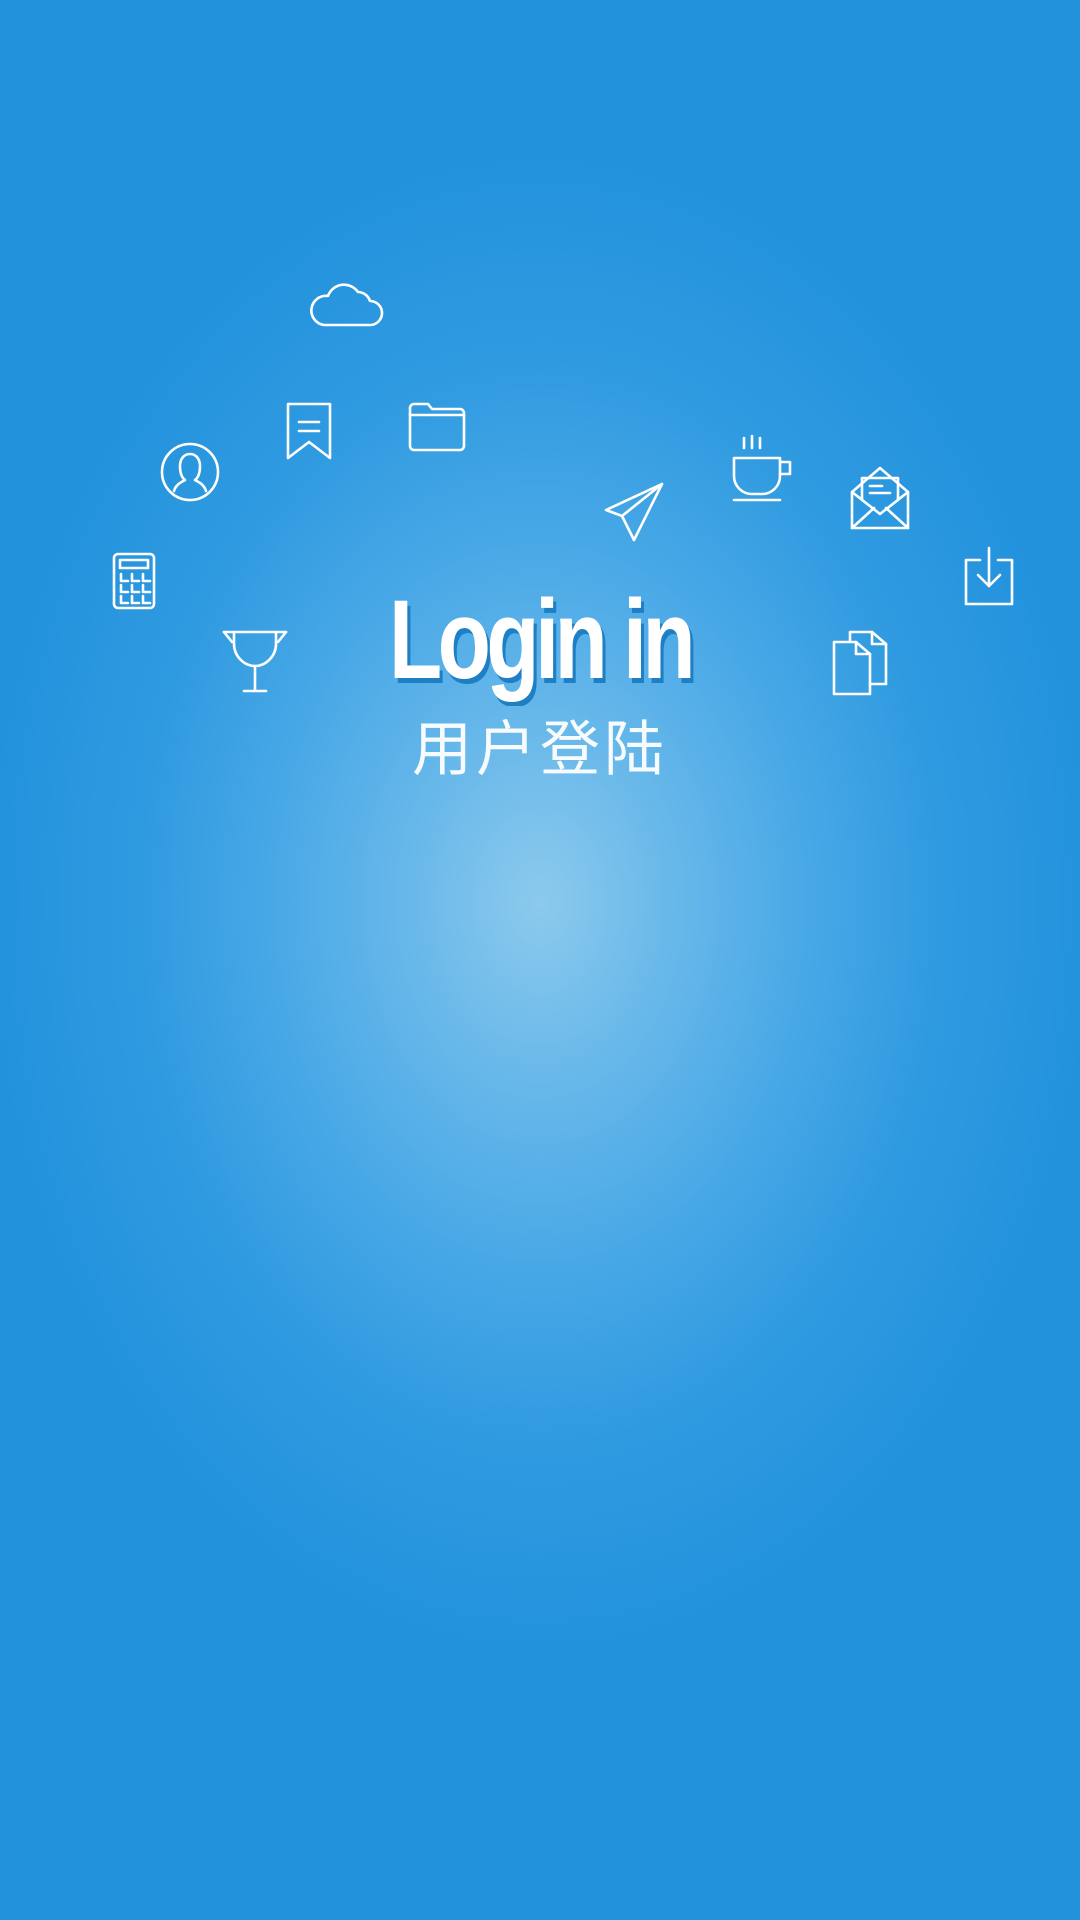  Describe the element at coordinates (540, 750) in the screenshot. I see `login-subtitle: 用户登陆` at that location.